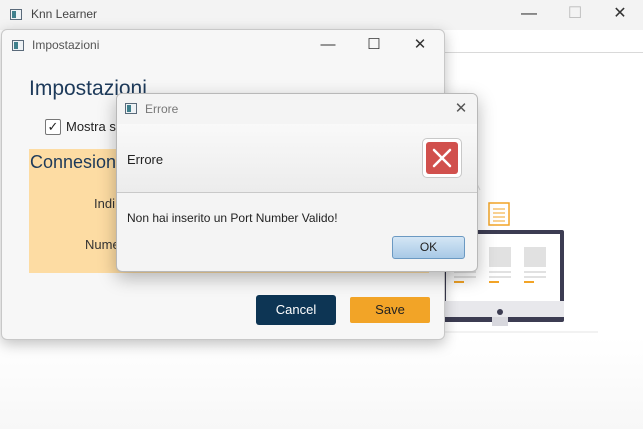 The image size is (643, 429). Describe the element at coordinates (374, 45) in the screenshot. I see `settings-maximize-button: ☐` at that location.